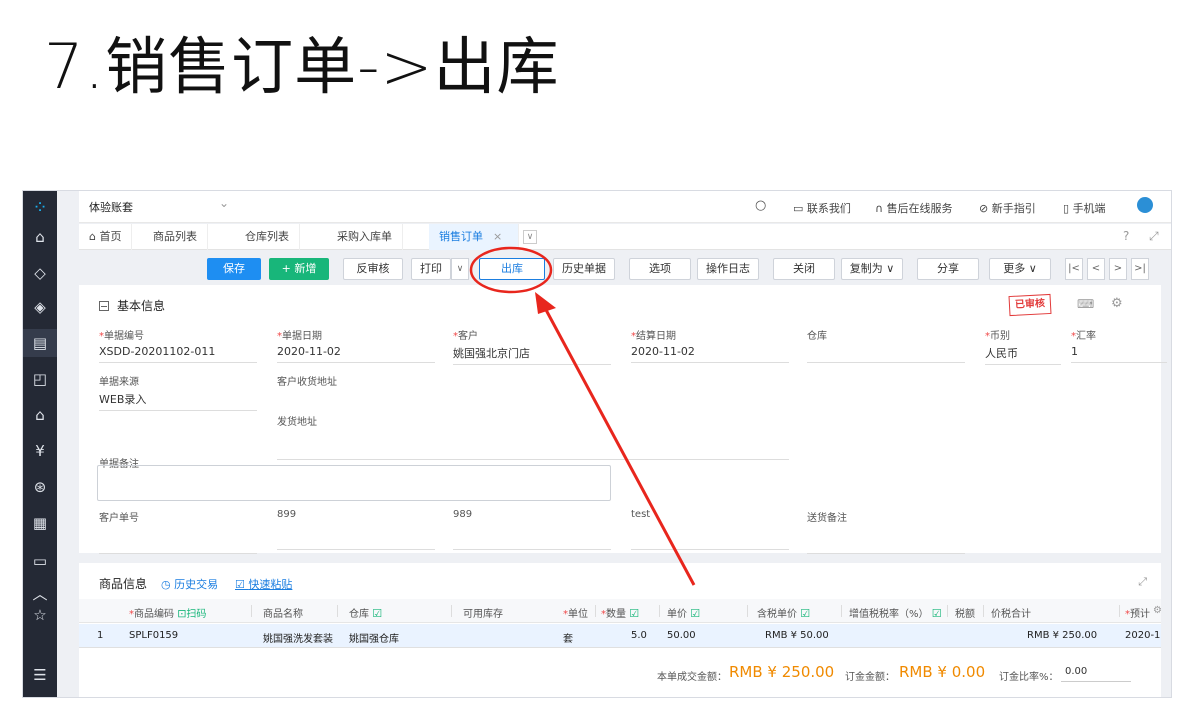 This screenshot has height=717, width=1183. Describe the element at coordinates (1126, 236) in the screenshot. I see `help-icon: ?` at that location.